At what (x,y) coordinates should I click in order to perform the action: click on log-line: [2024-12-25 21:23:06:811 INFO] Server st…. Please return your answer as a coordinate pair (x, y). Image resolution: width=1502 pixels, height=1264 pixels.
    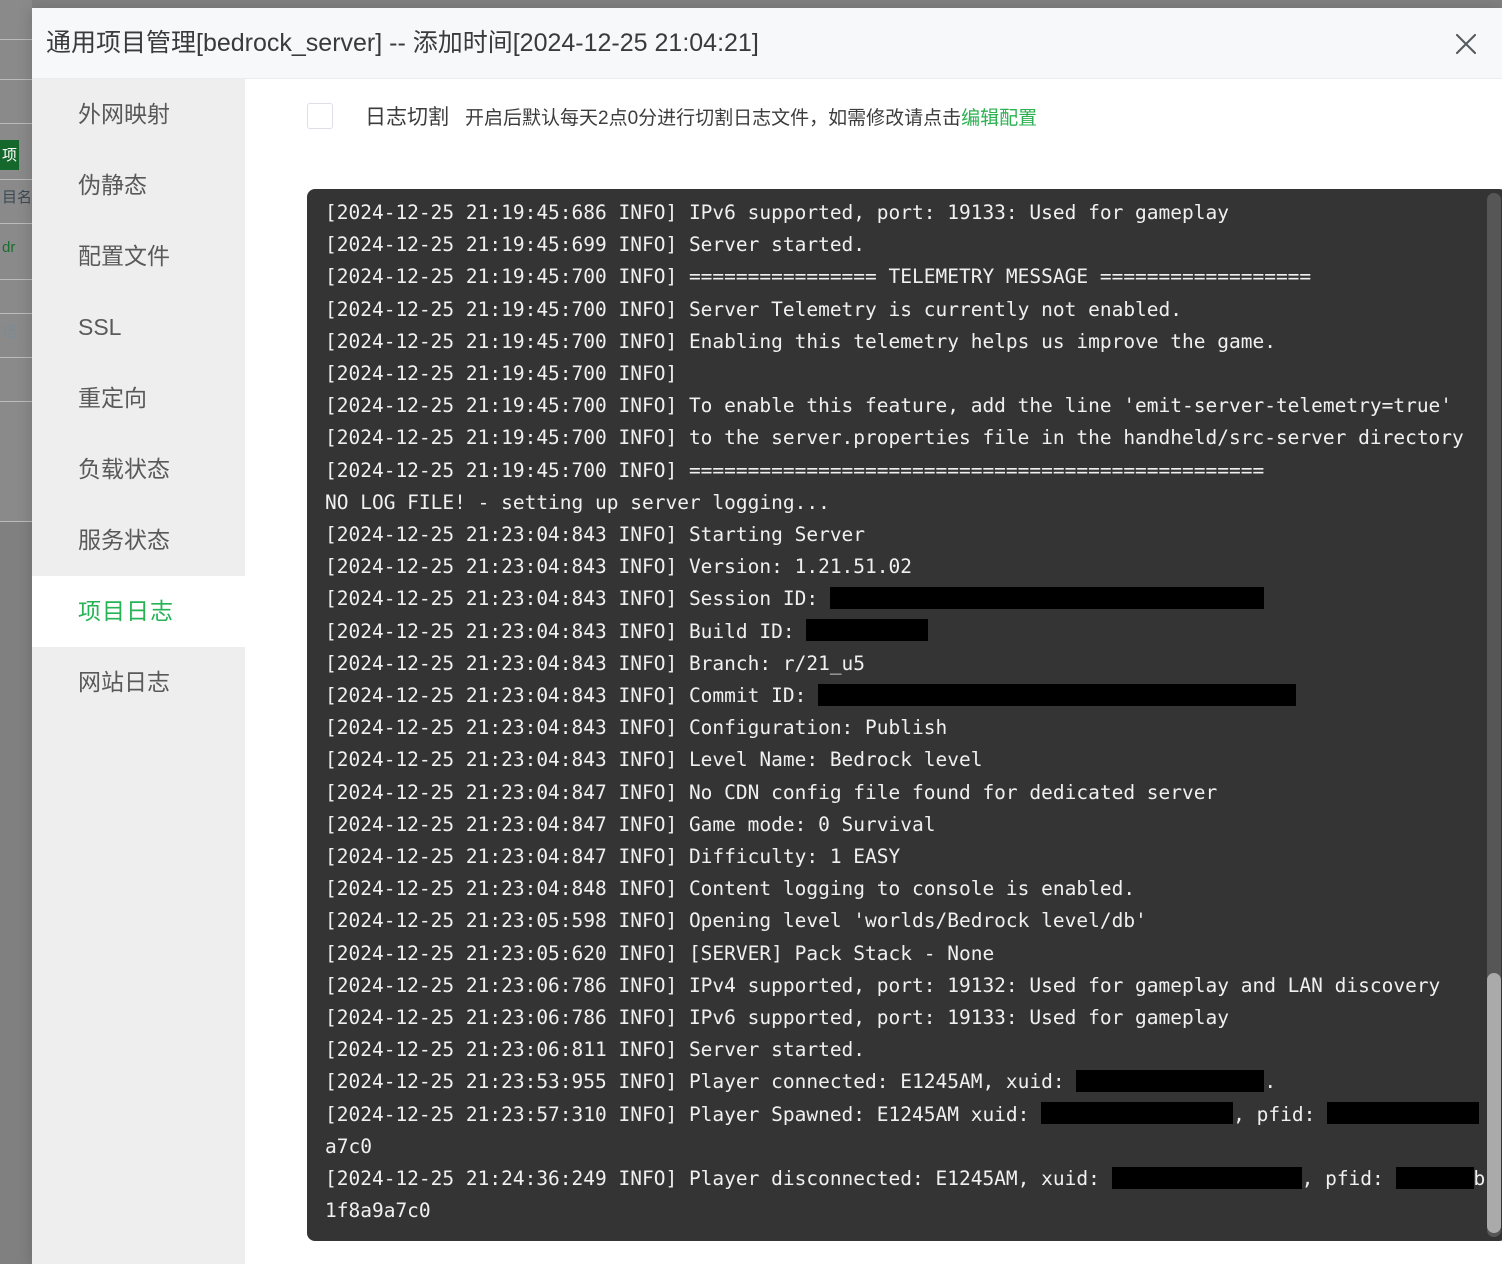
    Looking at the image, I should click on (906, 1050).